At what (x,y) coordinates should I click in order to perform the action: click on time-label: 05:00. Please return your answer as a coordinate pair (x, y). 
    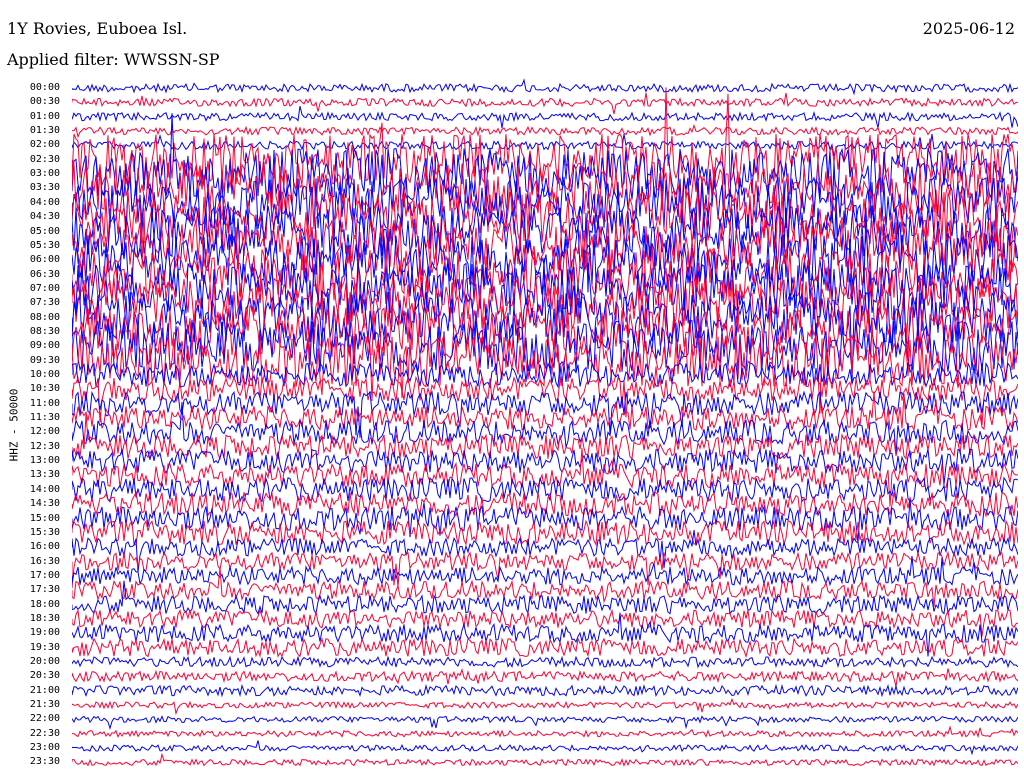
    Looking at the image, I should click on (44, 231).